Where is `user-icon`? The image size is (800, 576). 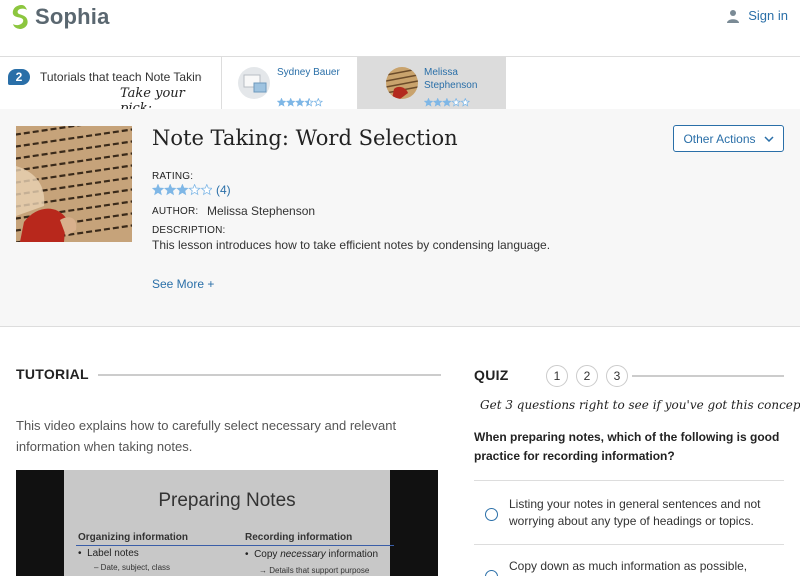 user-icon is located at coordinates (733, 16).